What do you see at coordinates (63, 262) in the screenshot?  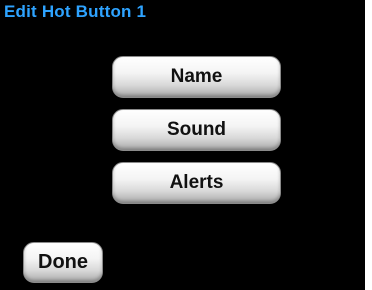 I see `done-button: Done` at bounding box center [63, 262].